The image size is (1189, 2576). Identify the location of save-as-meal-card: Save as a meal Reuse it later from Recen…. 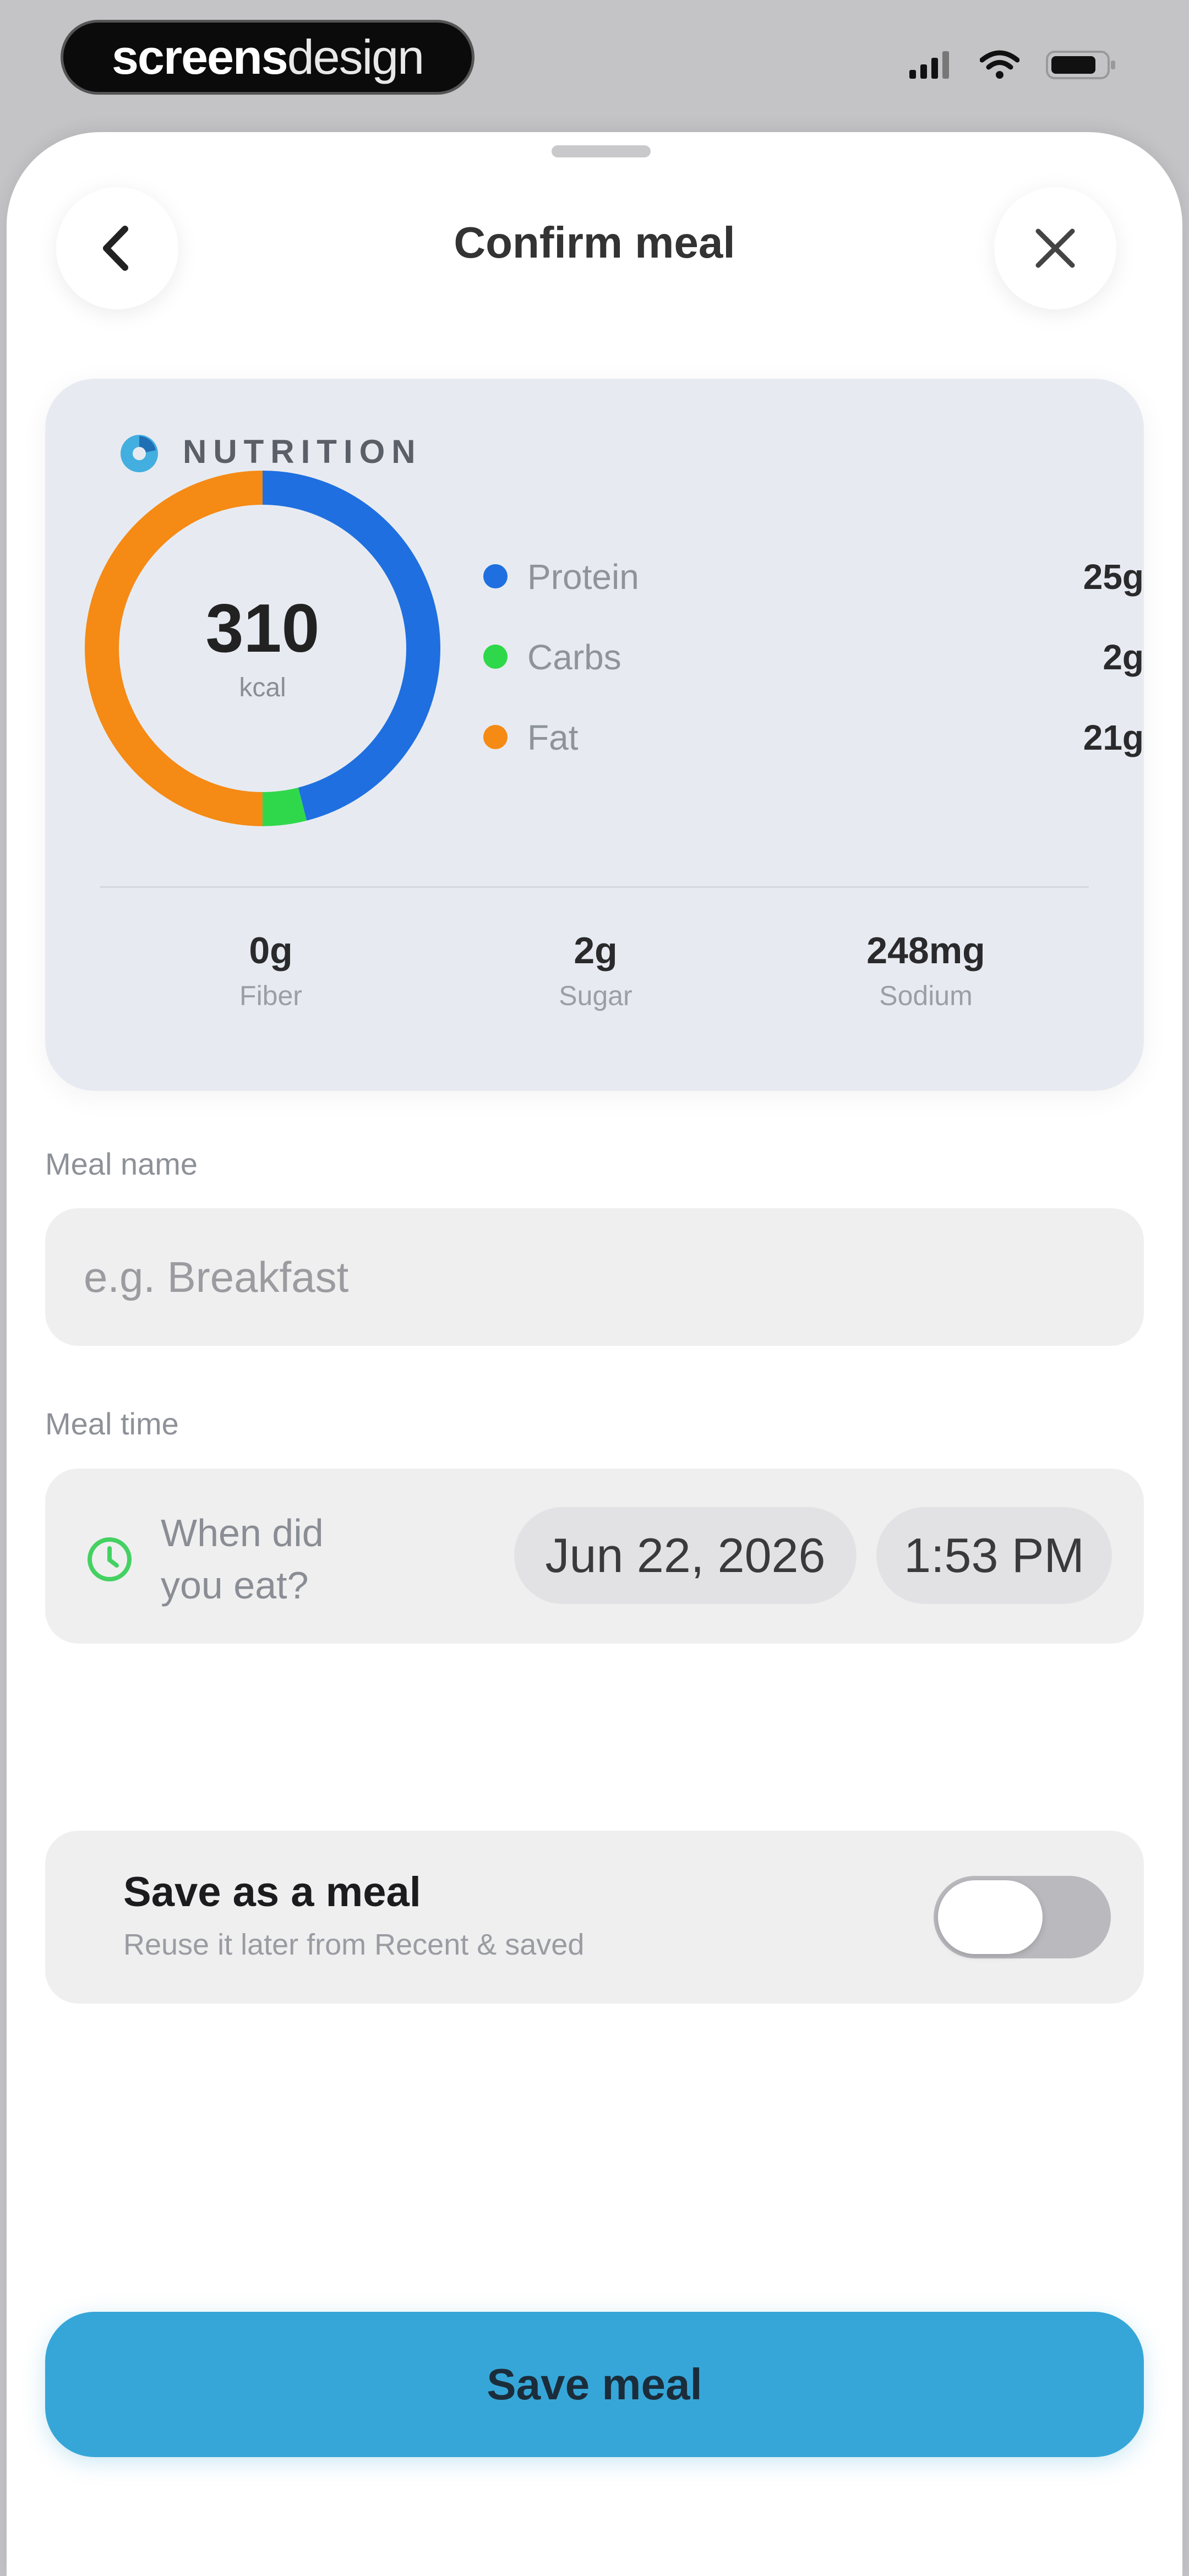
(594, 1917).